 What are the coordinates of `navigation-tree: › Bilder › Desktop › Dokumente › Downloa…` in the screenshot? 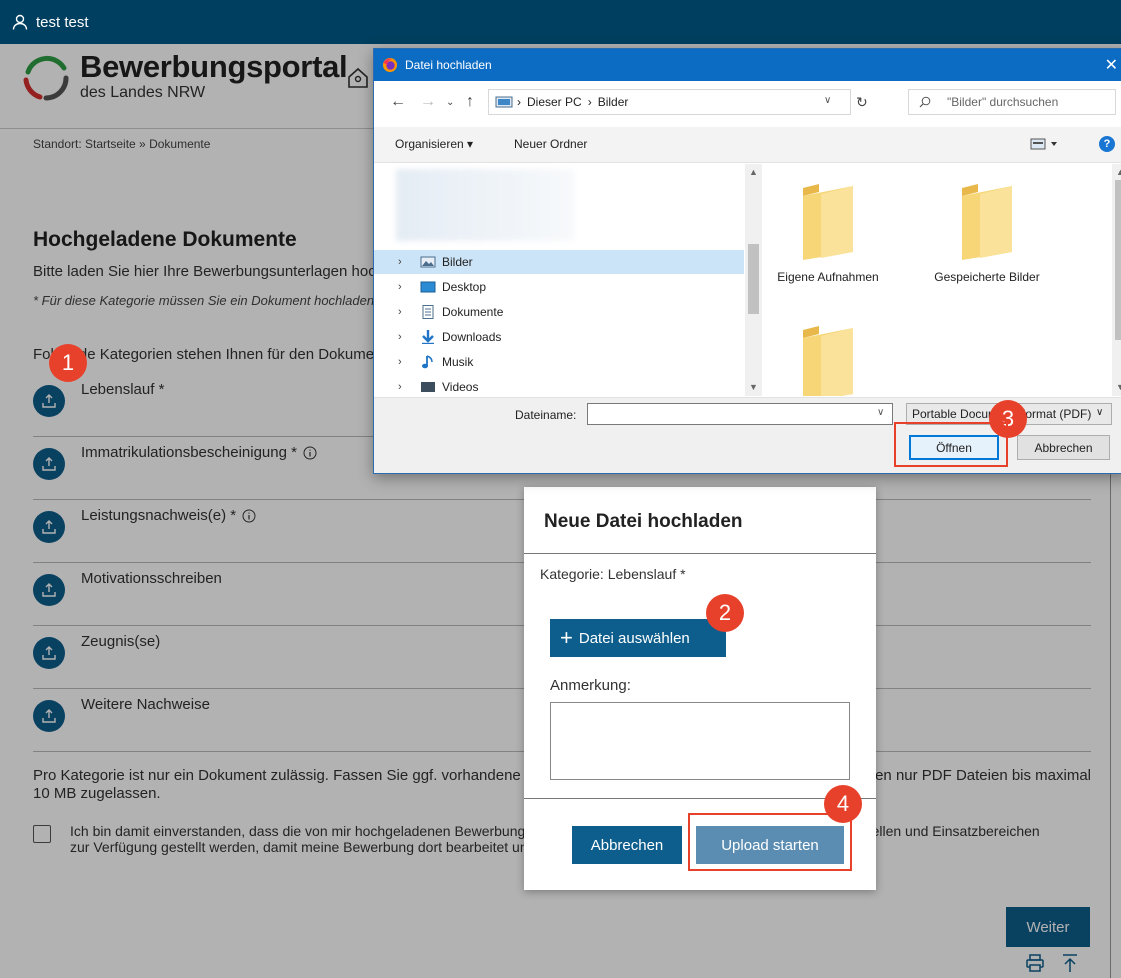 It's located at (567, 280).